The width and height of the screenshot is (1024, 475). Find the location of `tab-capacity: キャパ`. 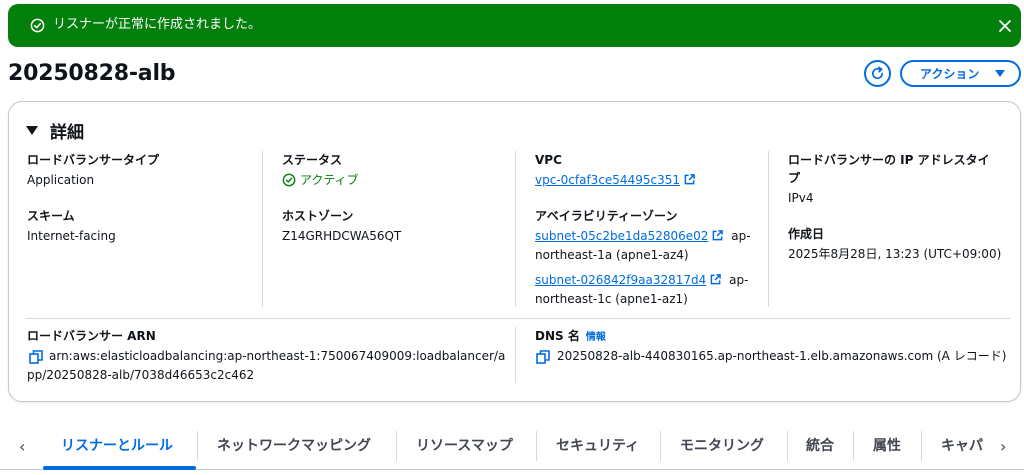

tab-capacity: キャパ is located at coordinates (964, 446).